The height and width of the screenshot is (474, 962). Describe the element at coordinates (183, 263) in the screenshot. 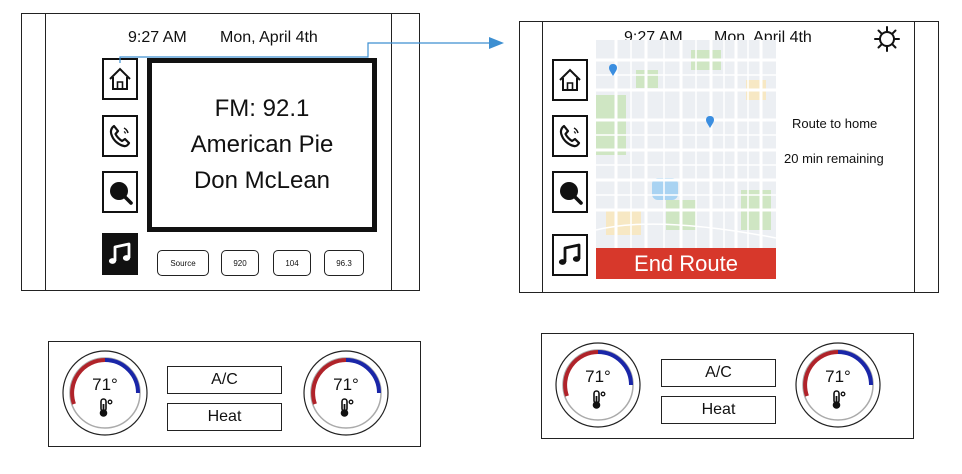

I see `source-button: Source` at that location.